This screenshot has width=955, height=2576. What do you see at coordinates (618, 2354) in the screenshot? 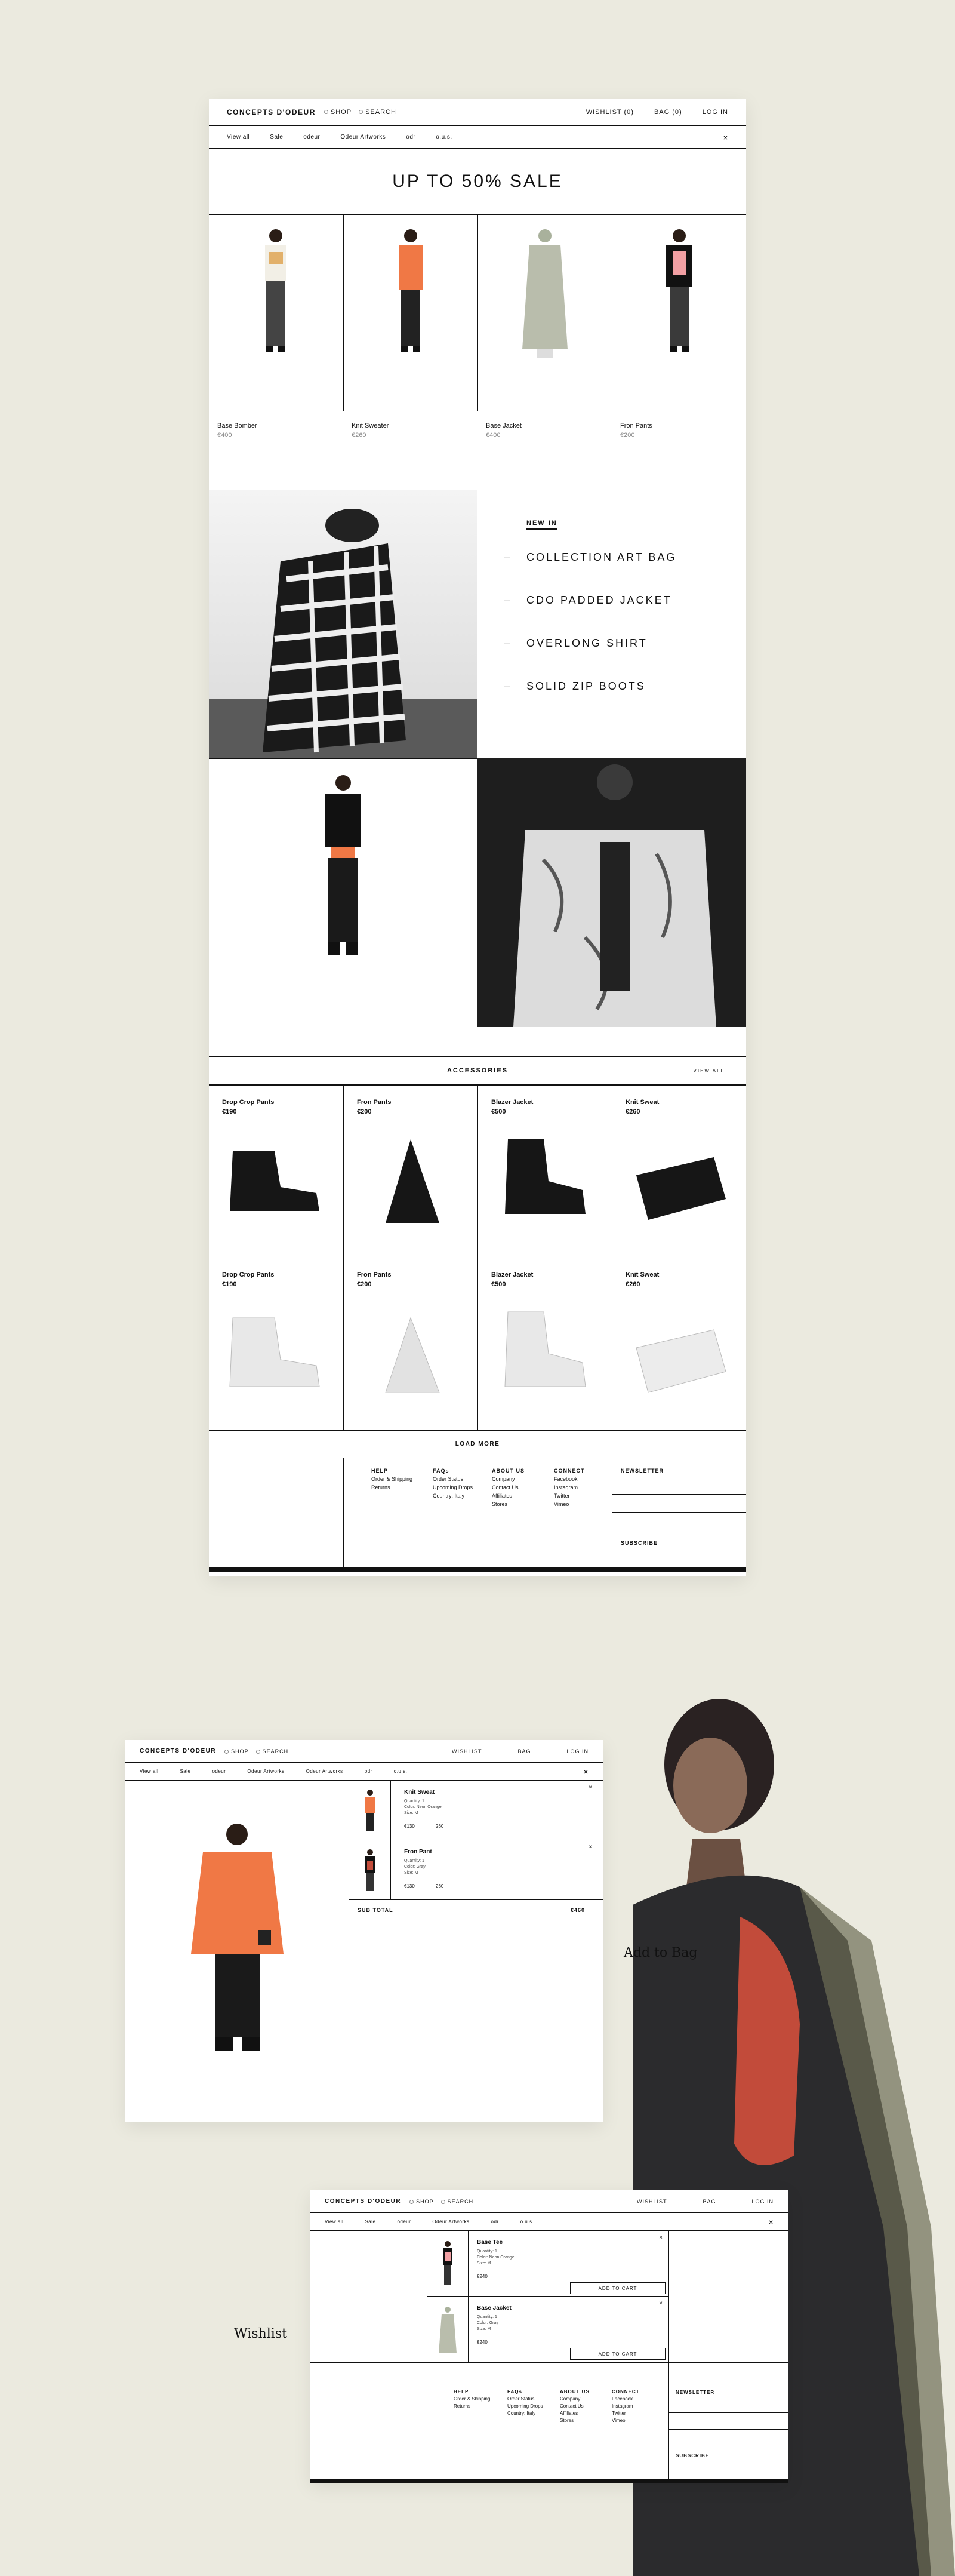
I see `add-to-cart-button: ADD TO CART` at bounding box center [618, 2354].